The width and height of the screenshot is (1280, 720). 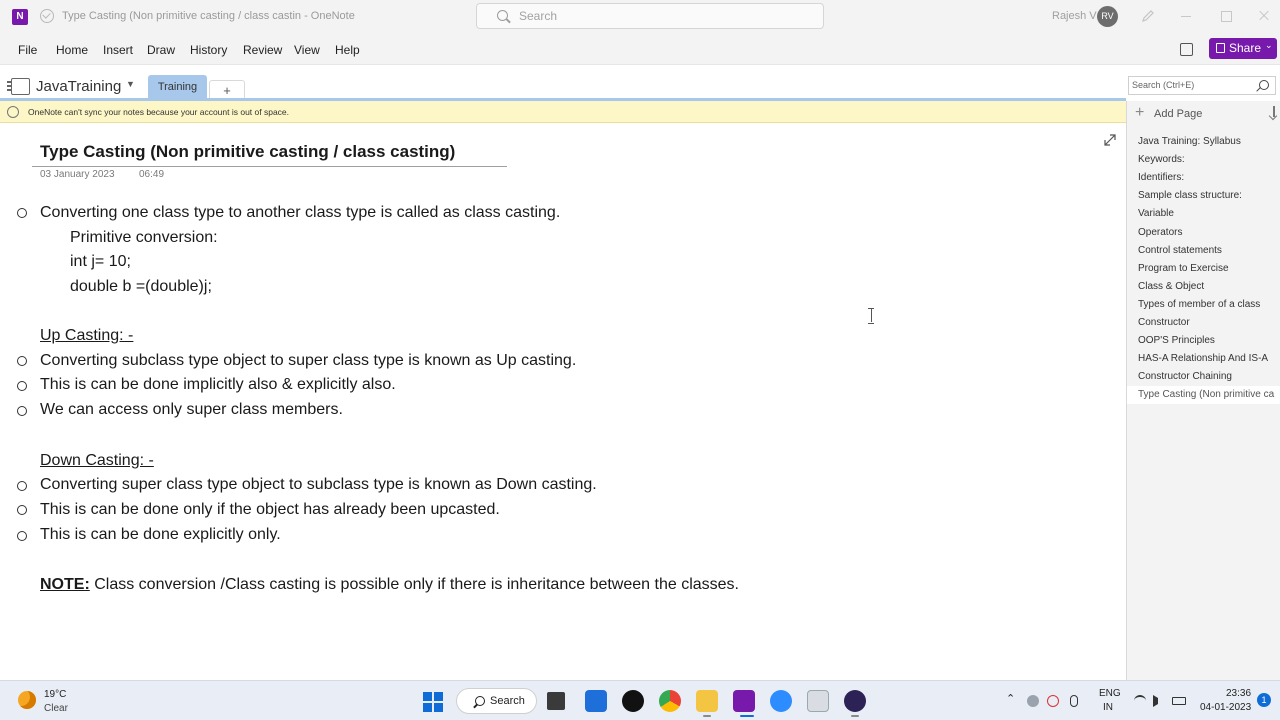 I want to click on clock-time: 23:36, so click(x=1238, y=693).